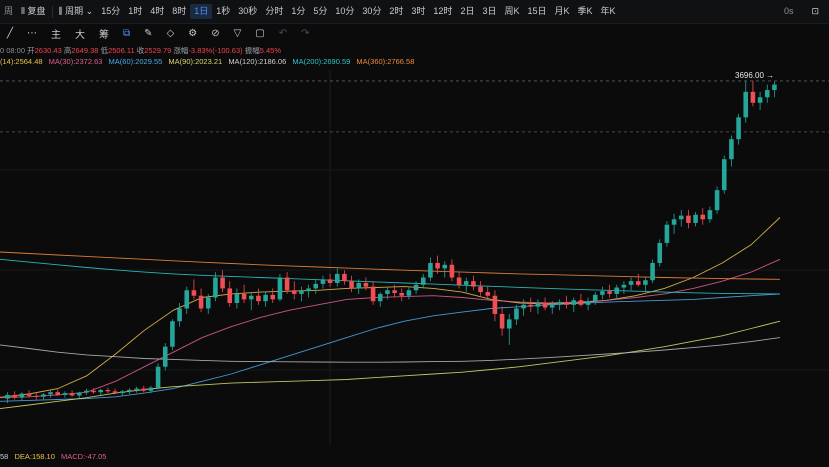 The image size is (829, 467). What do you see at coordinates (76, 11) in the screenshot?
I see `period-dropdown: ⫼ 周期 ⌄` at bounding box center [76, 11].